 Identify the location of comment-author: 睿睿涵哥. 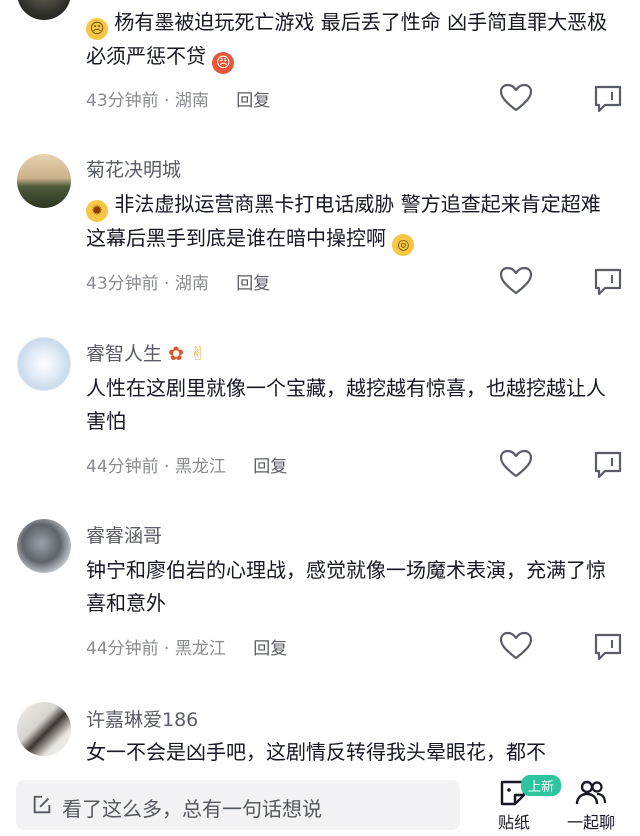
(124, 534).